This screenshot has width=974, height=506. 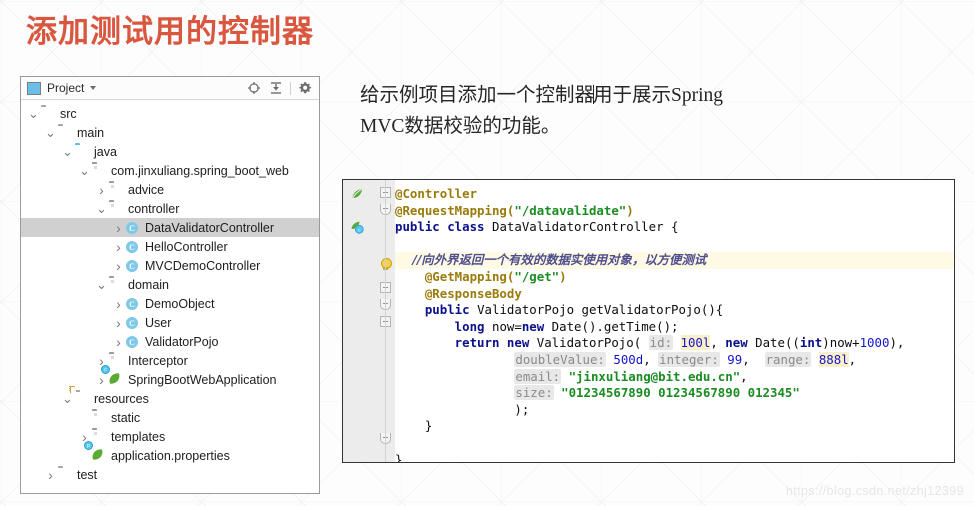 I want to click on code-line: long now=new Date().getTime();, so click(x=674, y=327).